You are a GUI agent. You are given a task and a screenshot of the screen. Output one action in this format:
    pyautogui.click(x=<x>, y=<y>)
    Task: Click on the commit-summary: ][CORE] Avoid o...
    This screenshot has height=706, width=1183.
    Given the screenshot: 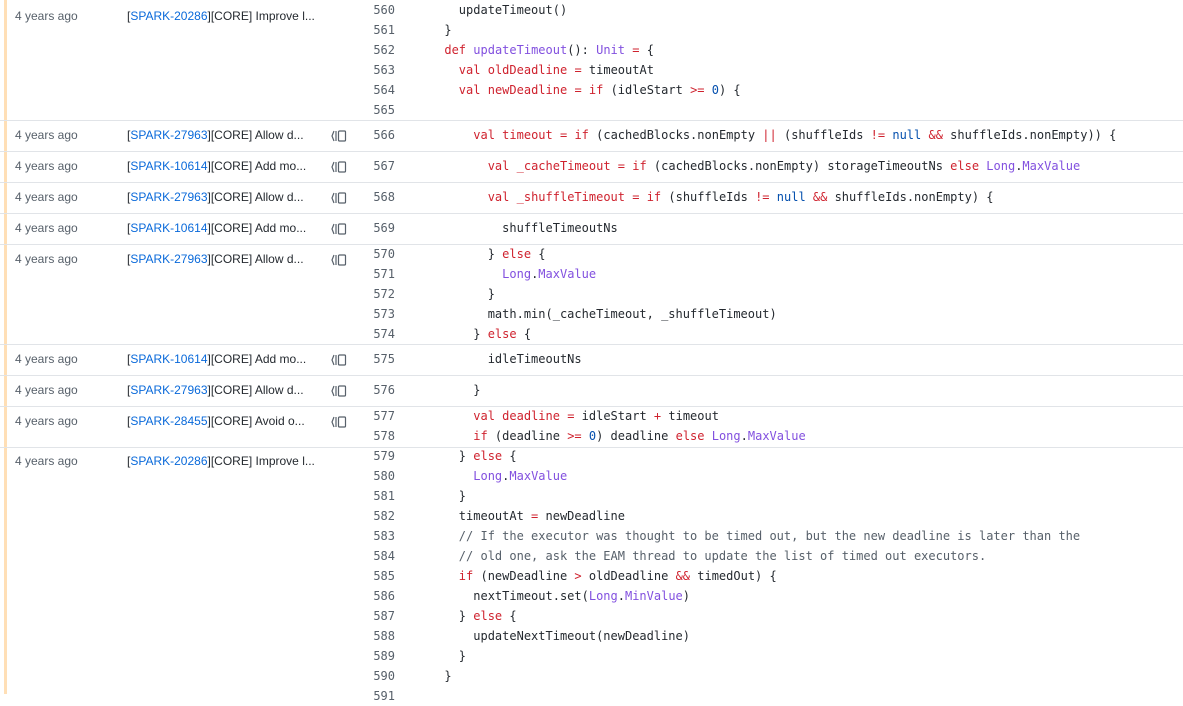 What is the action you would take?
    pyautogui.click(x=256, y=421)
    